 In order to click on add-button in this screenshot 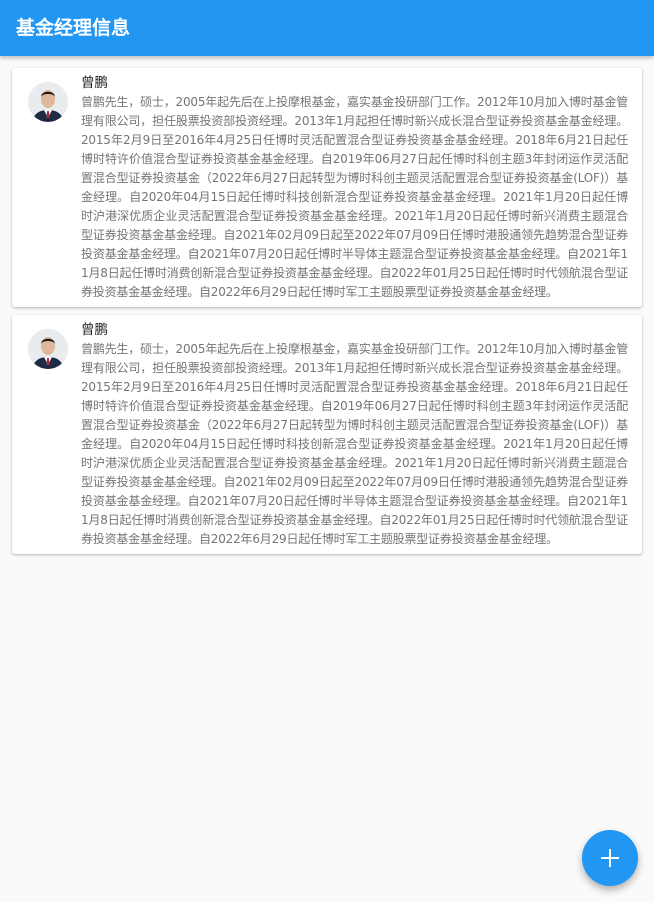, I will do `click(610, 858)`.